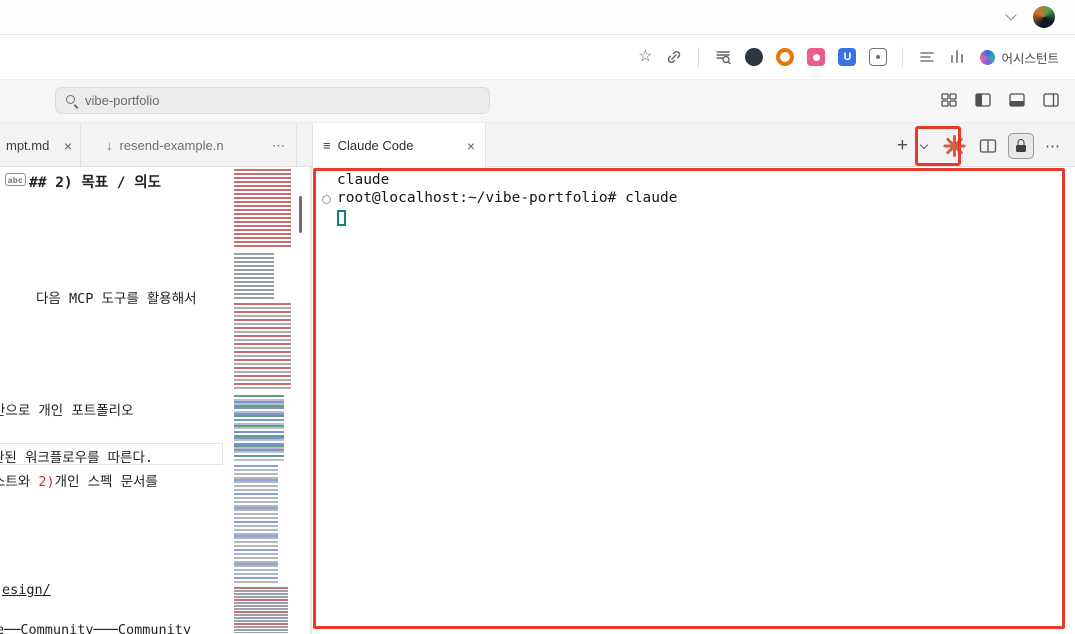 The width and height of the screenshot is (1075, 634). Describe the element at coordinates (674, 57) in the screenshot. I see `link-icon` at that location.